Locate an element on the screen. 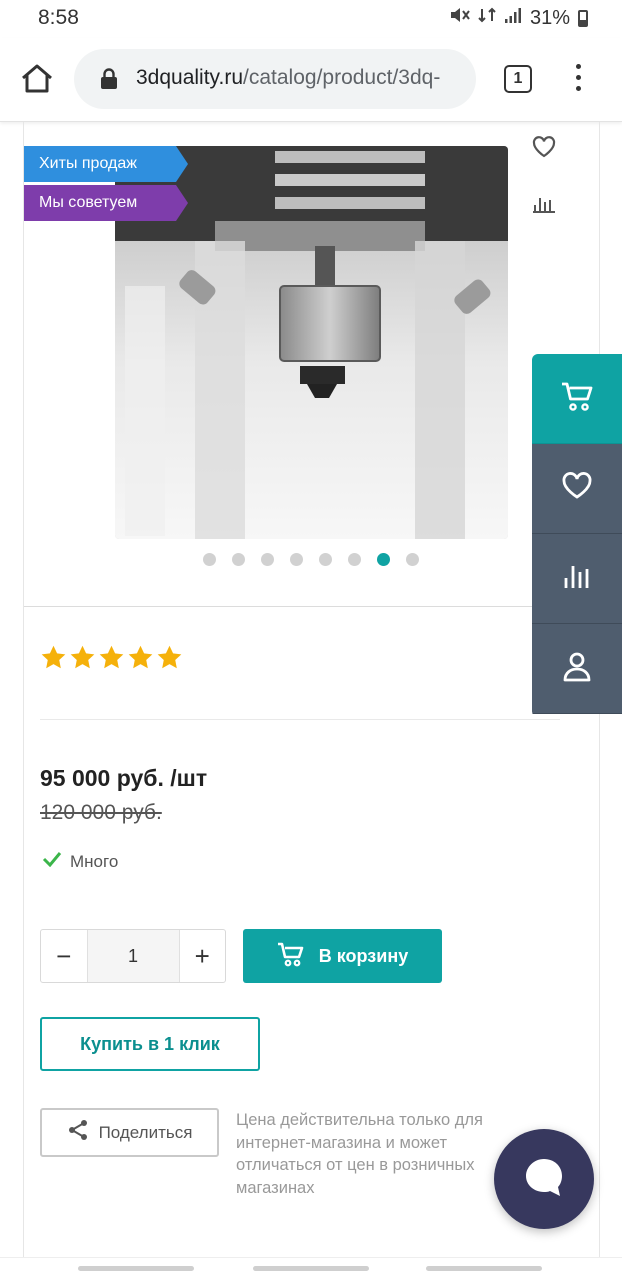 Image resolution: width=622 pixels, height=1280 pixels. quantity-stepper: − 1 + is located at coordinates (133, 956).